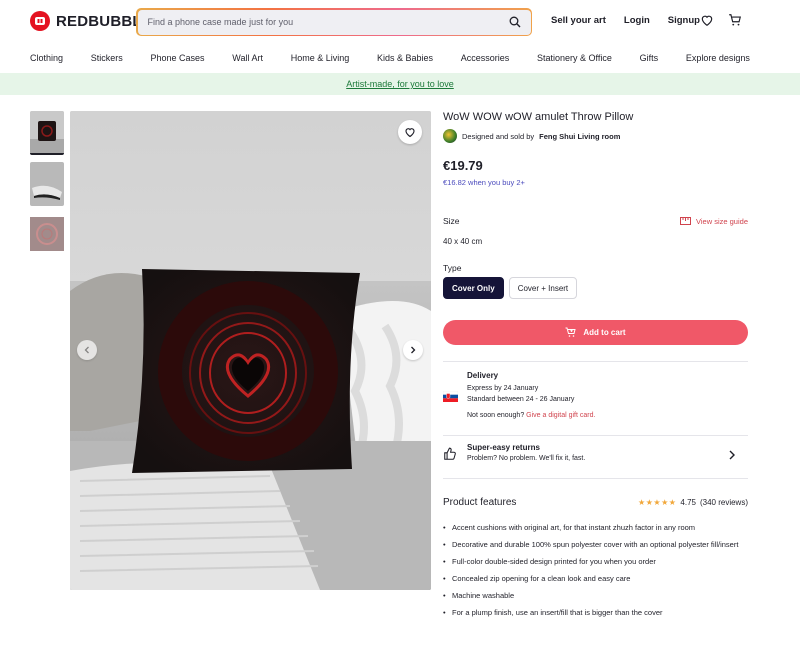 The width and height of the screenshot is (800, 651). What do you see at coordinates (595, 595) in the screenshot?
I see `list-item: Machine washable` at bounding box center [595, 595].